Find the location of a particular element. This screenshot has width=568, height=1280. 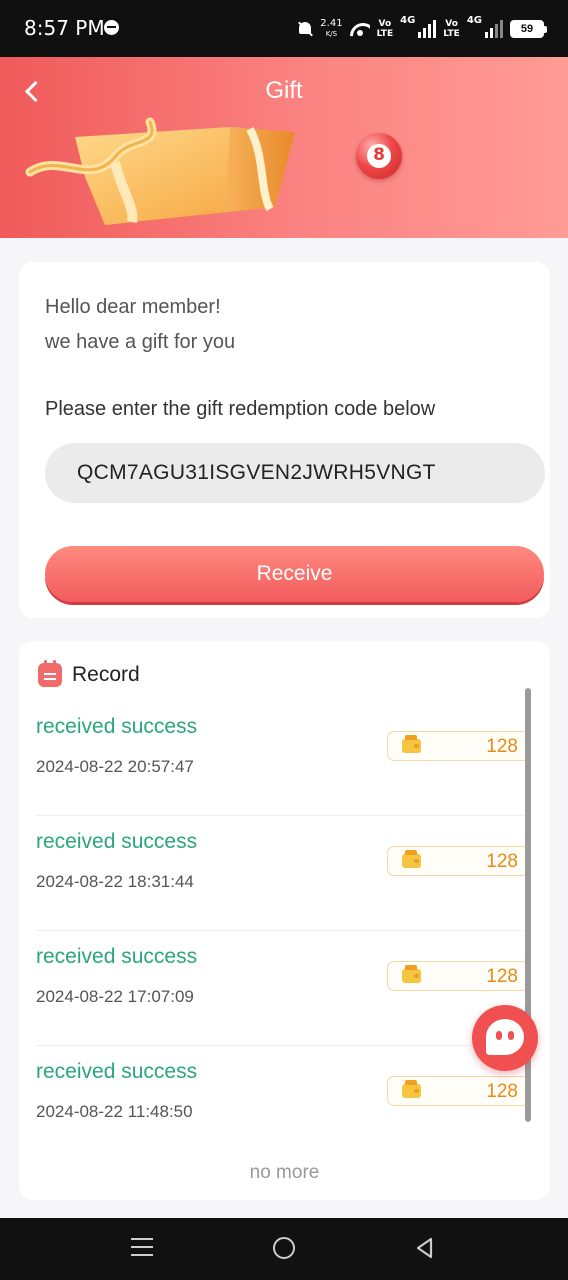

net-speed-unit: K/S is located at coordinates (331, 34).